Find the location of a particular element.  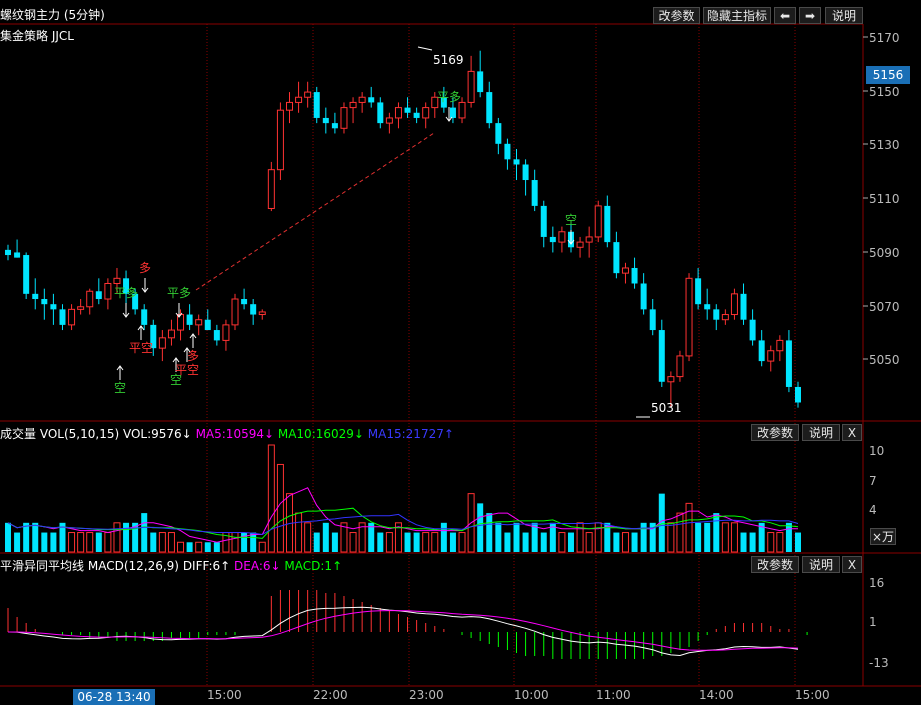

high-price-label: 5169 is located at coordinates (448, 60).